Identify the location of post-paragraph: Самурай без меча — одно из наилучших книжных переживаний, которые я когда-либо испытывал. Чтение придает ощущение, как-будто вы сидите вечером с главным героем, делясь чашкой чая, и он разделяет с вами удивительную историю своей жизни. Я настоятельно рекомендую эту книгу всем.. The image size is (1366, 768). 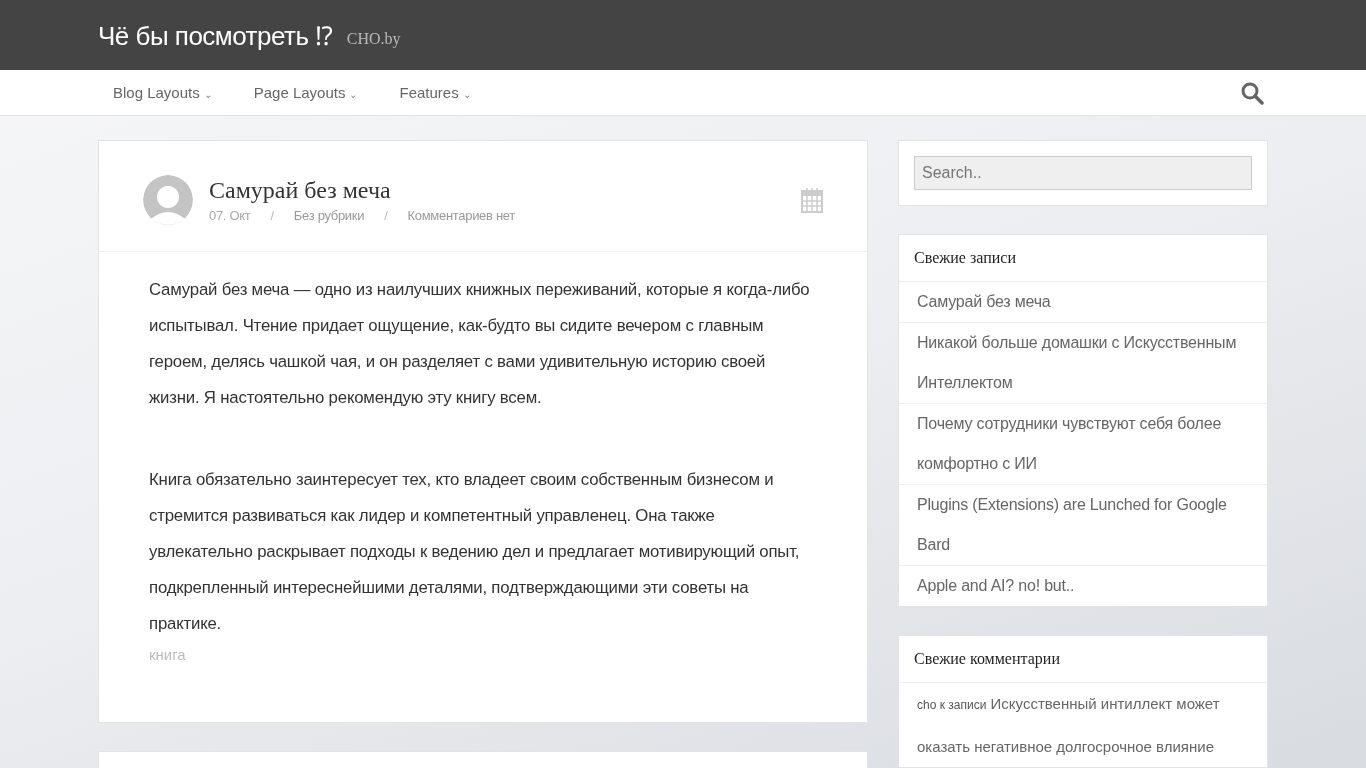
(480, 344).